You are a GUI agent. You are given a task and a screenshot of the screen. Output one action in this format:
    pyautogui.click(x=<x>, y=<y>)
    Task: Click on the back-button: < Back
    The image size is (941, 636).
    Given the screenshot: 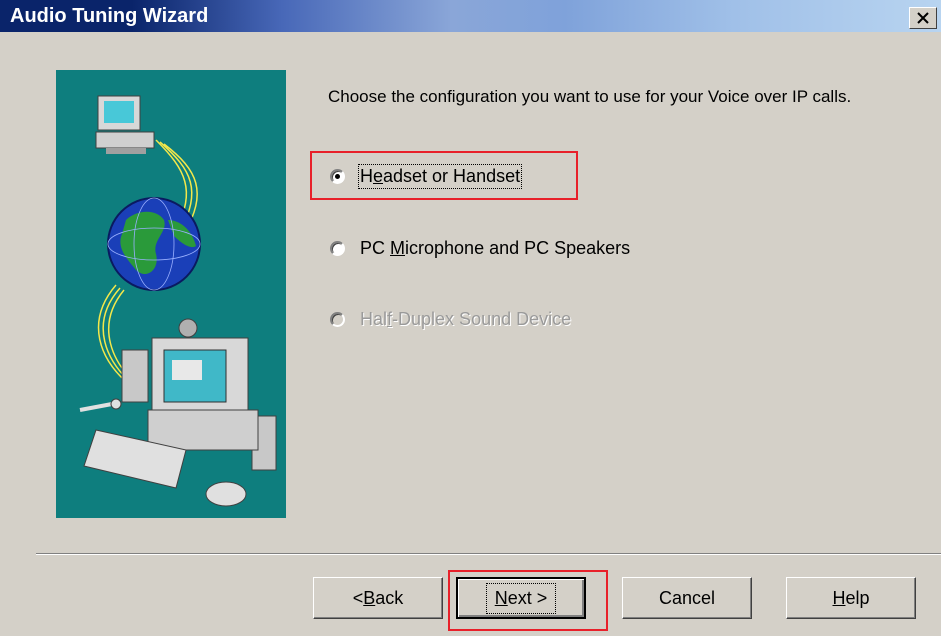 What is the action you would take?
    pyautogui.click(x=378, y=598)
    